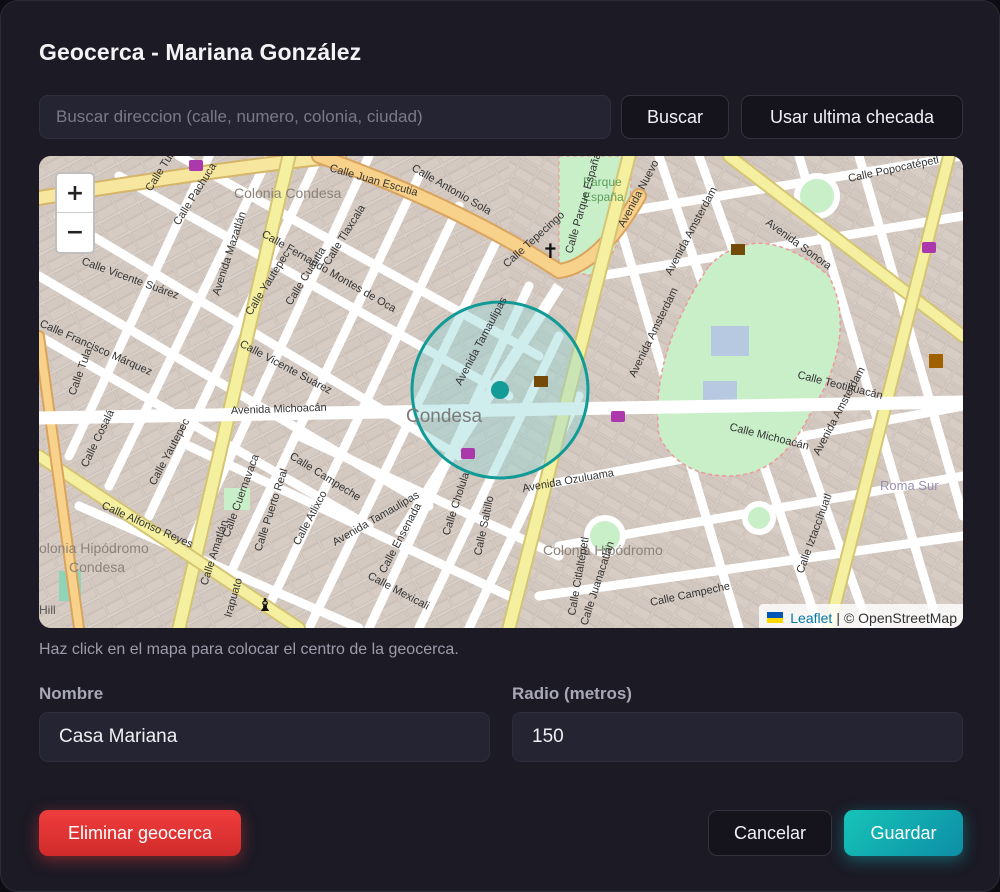 The height and width of the screenshot is (892, 1000). I want to click on church-icon: ✝, so click(550, 251).